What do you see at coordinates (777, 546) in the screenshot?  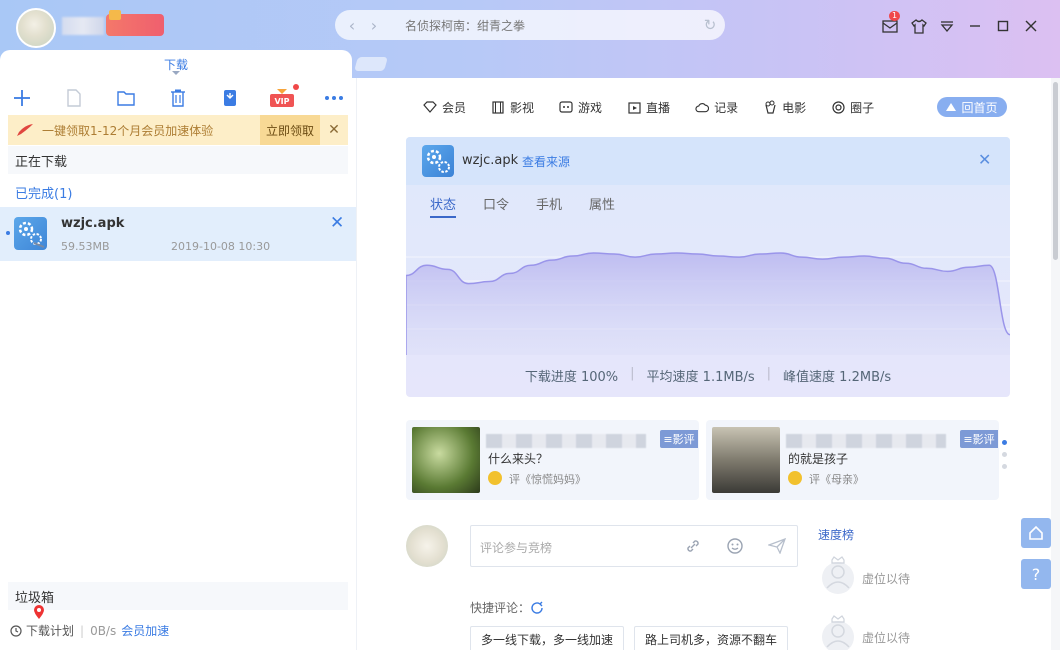 I see `send-icon` at bounding box center [777, 546].